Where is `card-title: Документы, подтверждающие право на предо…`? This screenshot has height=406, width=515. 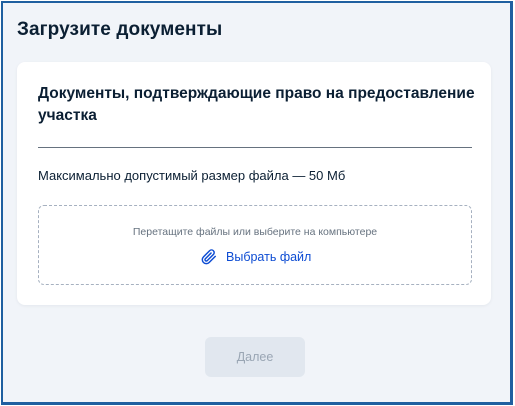 card-title: Документы, подтверждающие право на предо… is located at coordinates (256, 104).